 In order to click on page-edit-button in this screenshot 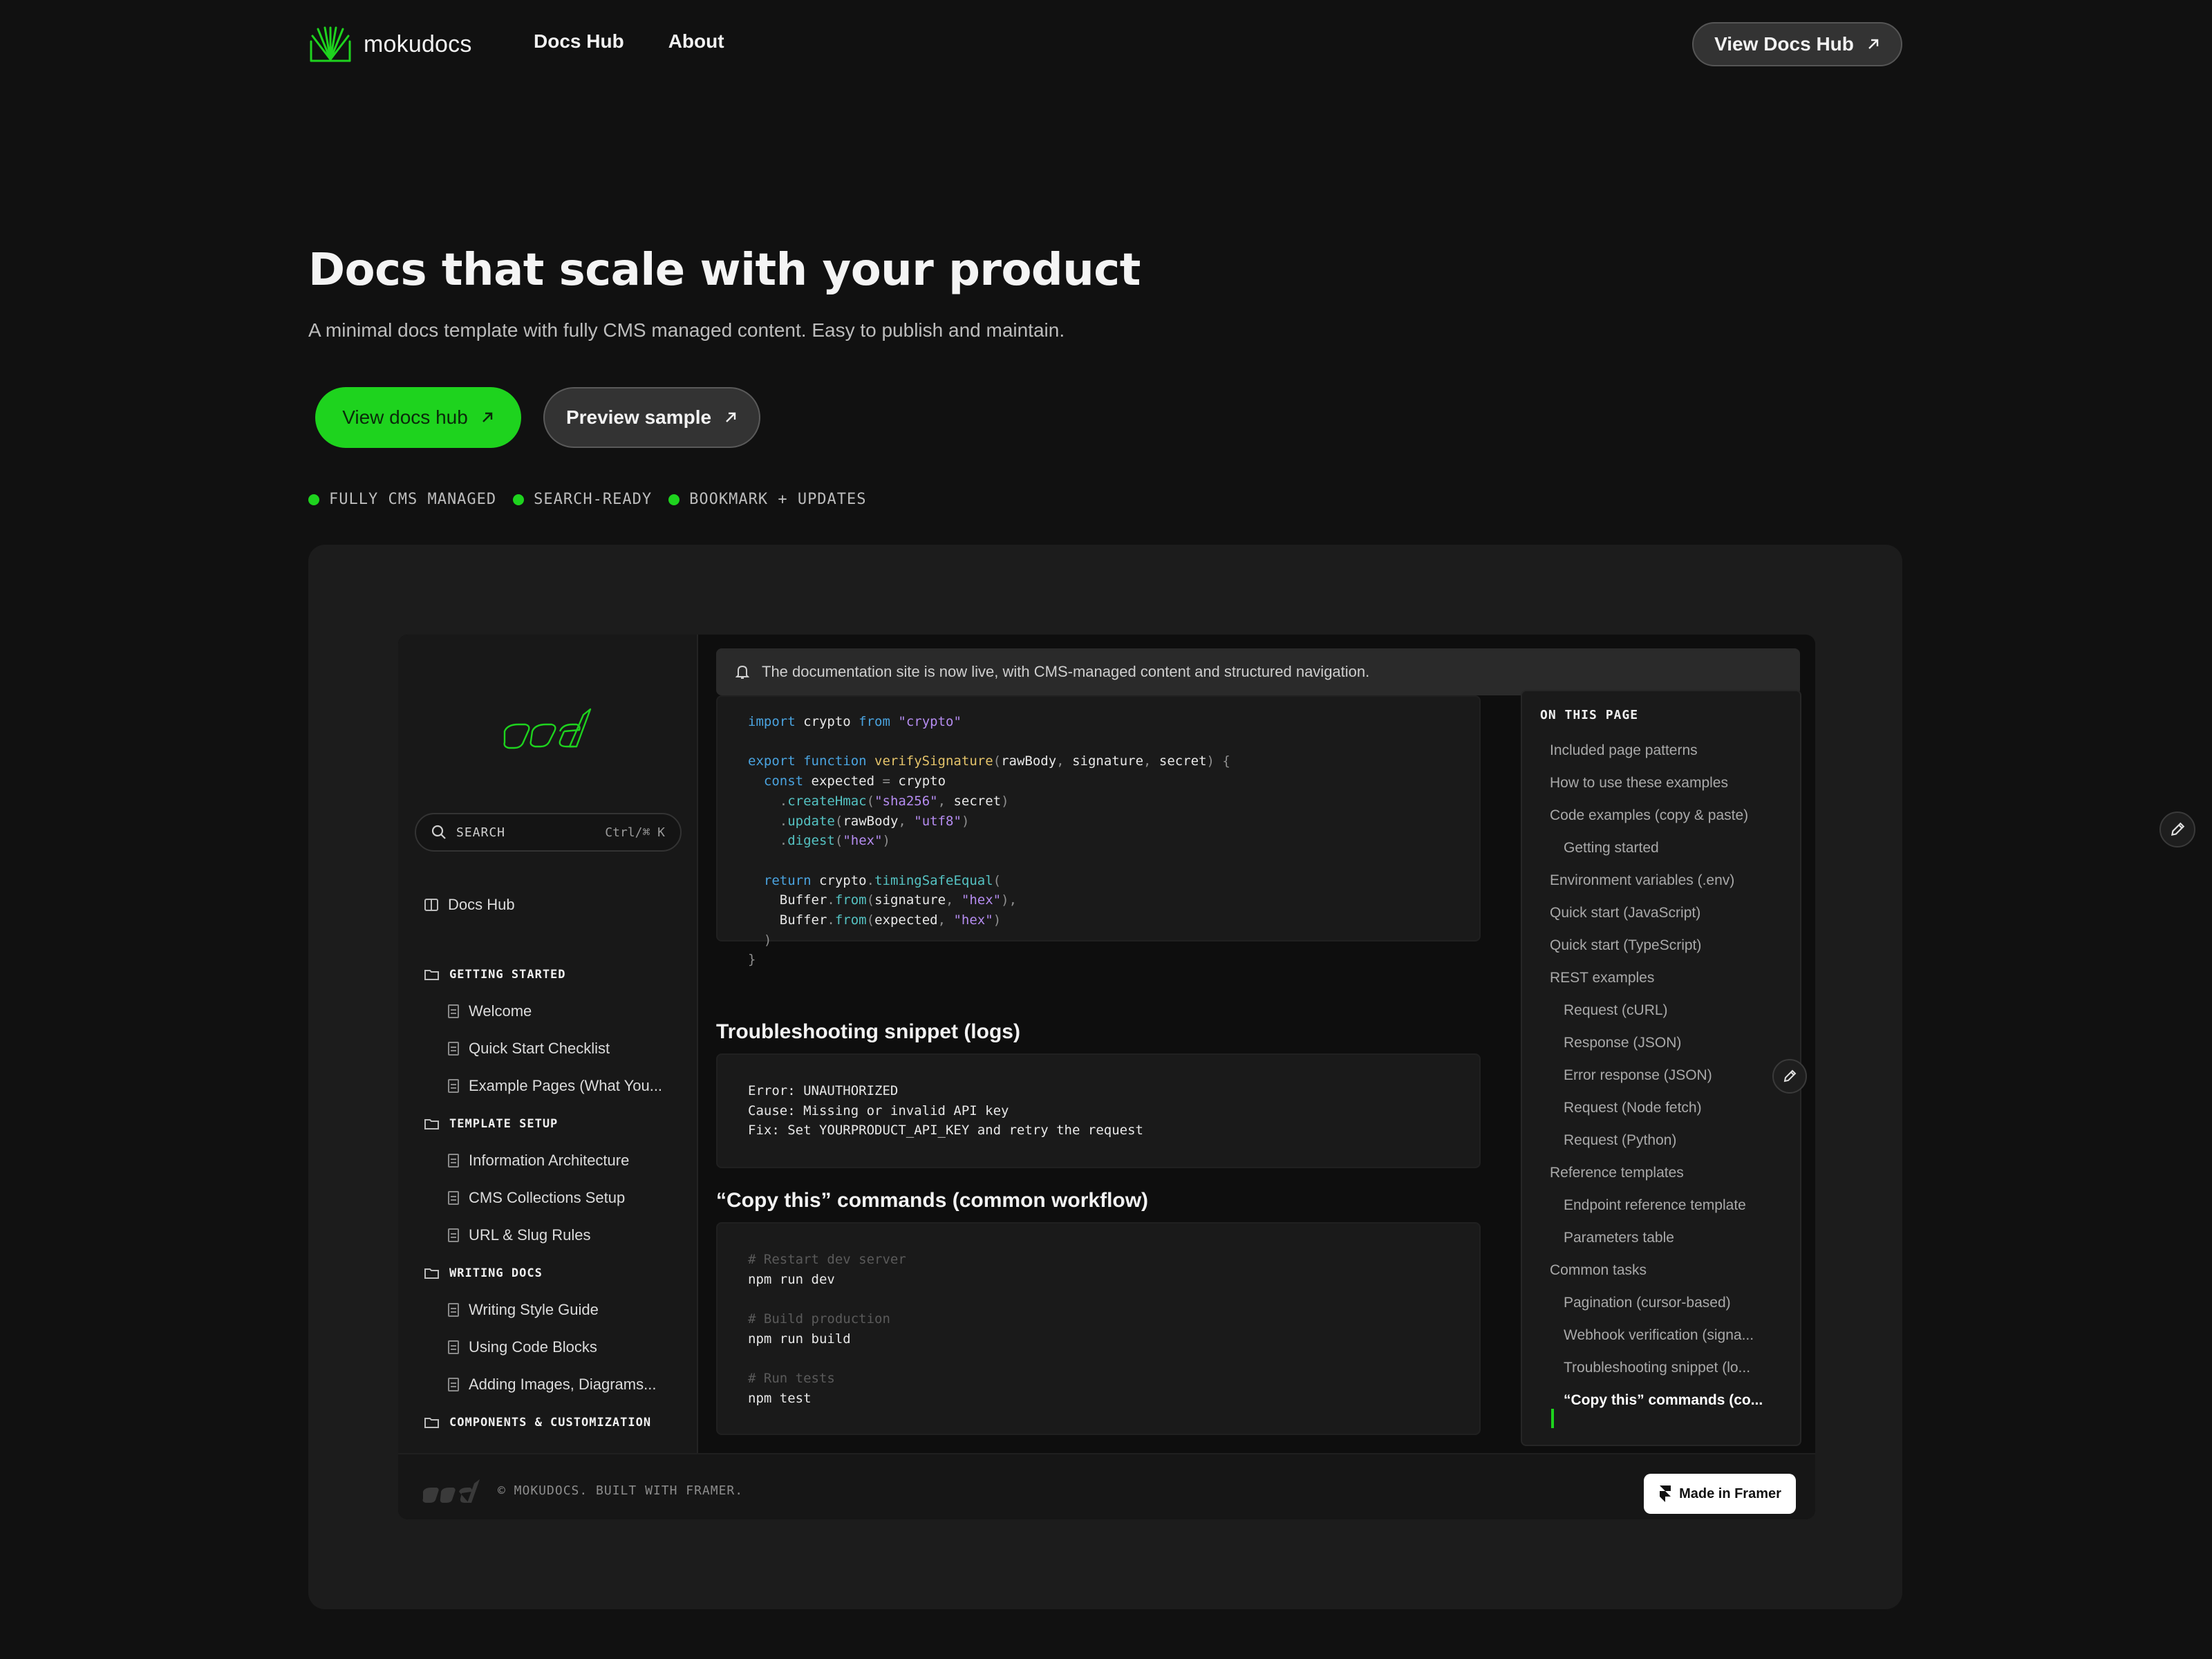, I will do `click(2177, 829)`.